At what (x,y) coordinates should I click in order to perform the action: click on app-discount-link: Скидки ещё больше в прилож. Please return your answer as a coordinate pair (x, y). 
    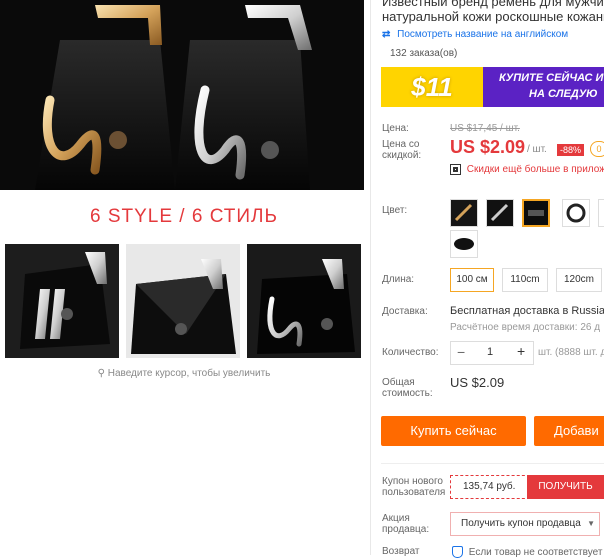
    Looking at the image, I should click on (527, 169).